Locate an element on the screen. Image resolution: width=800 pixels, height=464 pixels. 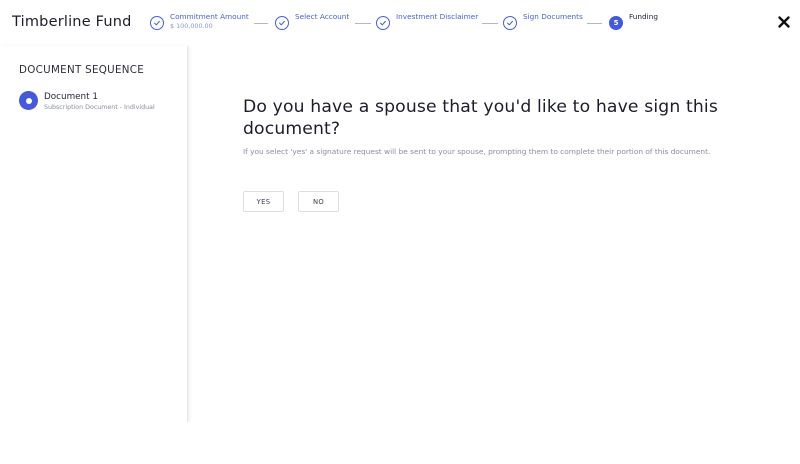
step-investment-disclaimer: Investment Disclaimer is located at coordinates (427, 21).